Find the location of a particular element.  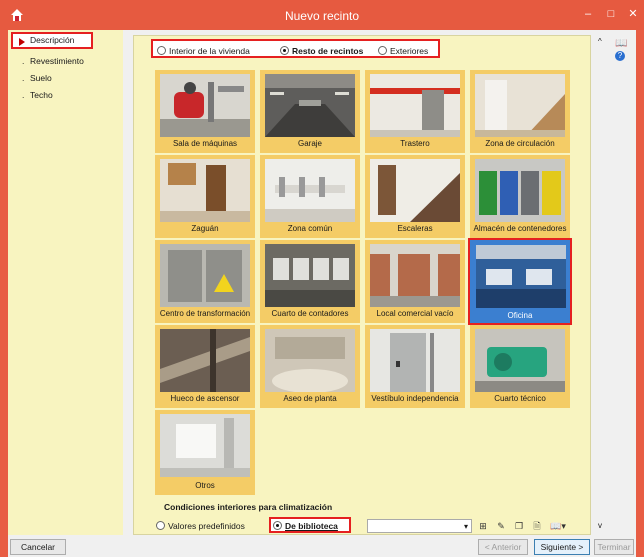

tile-trastero: Trastero is located at coordinates (415, 111).